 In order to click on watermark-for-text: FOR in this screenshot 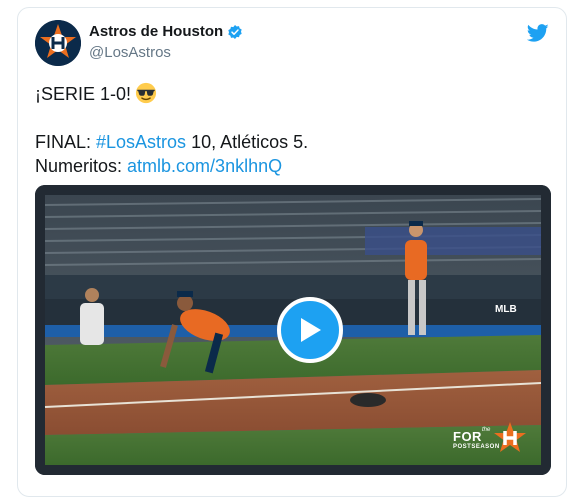, I will do `click(467, 436)`.